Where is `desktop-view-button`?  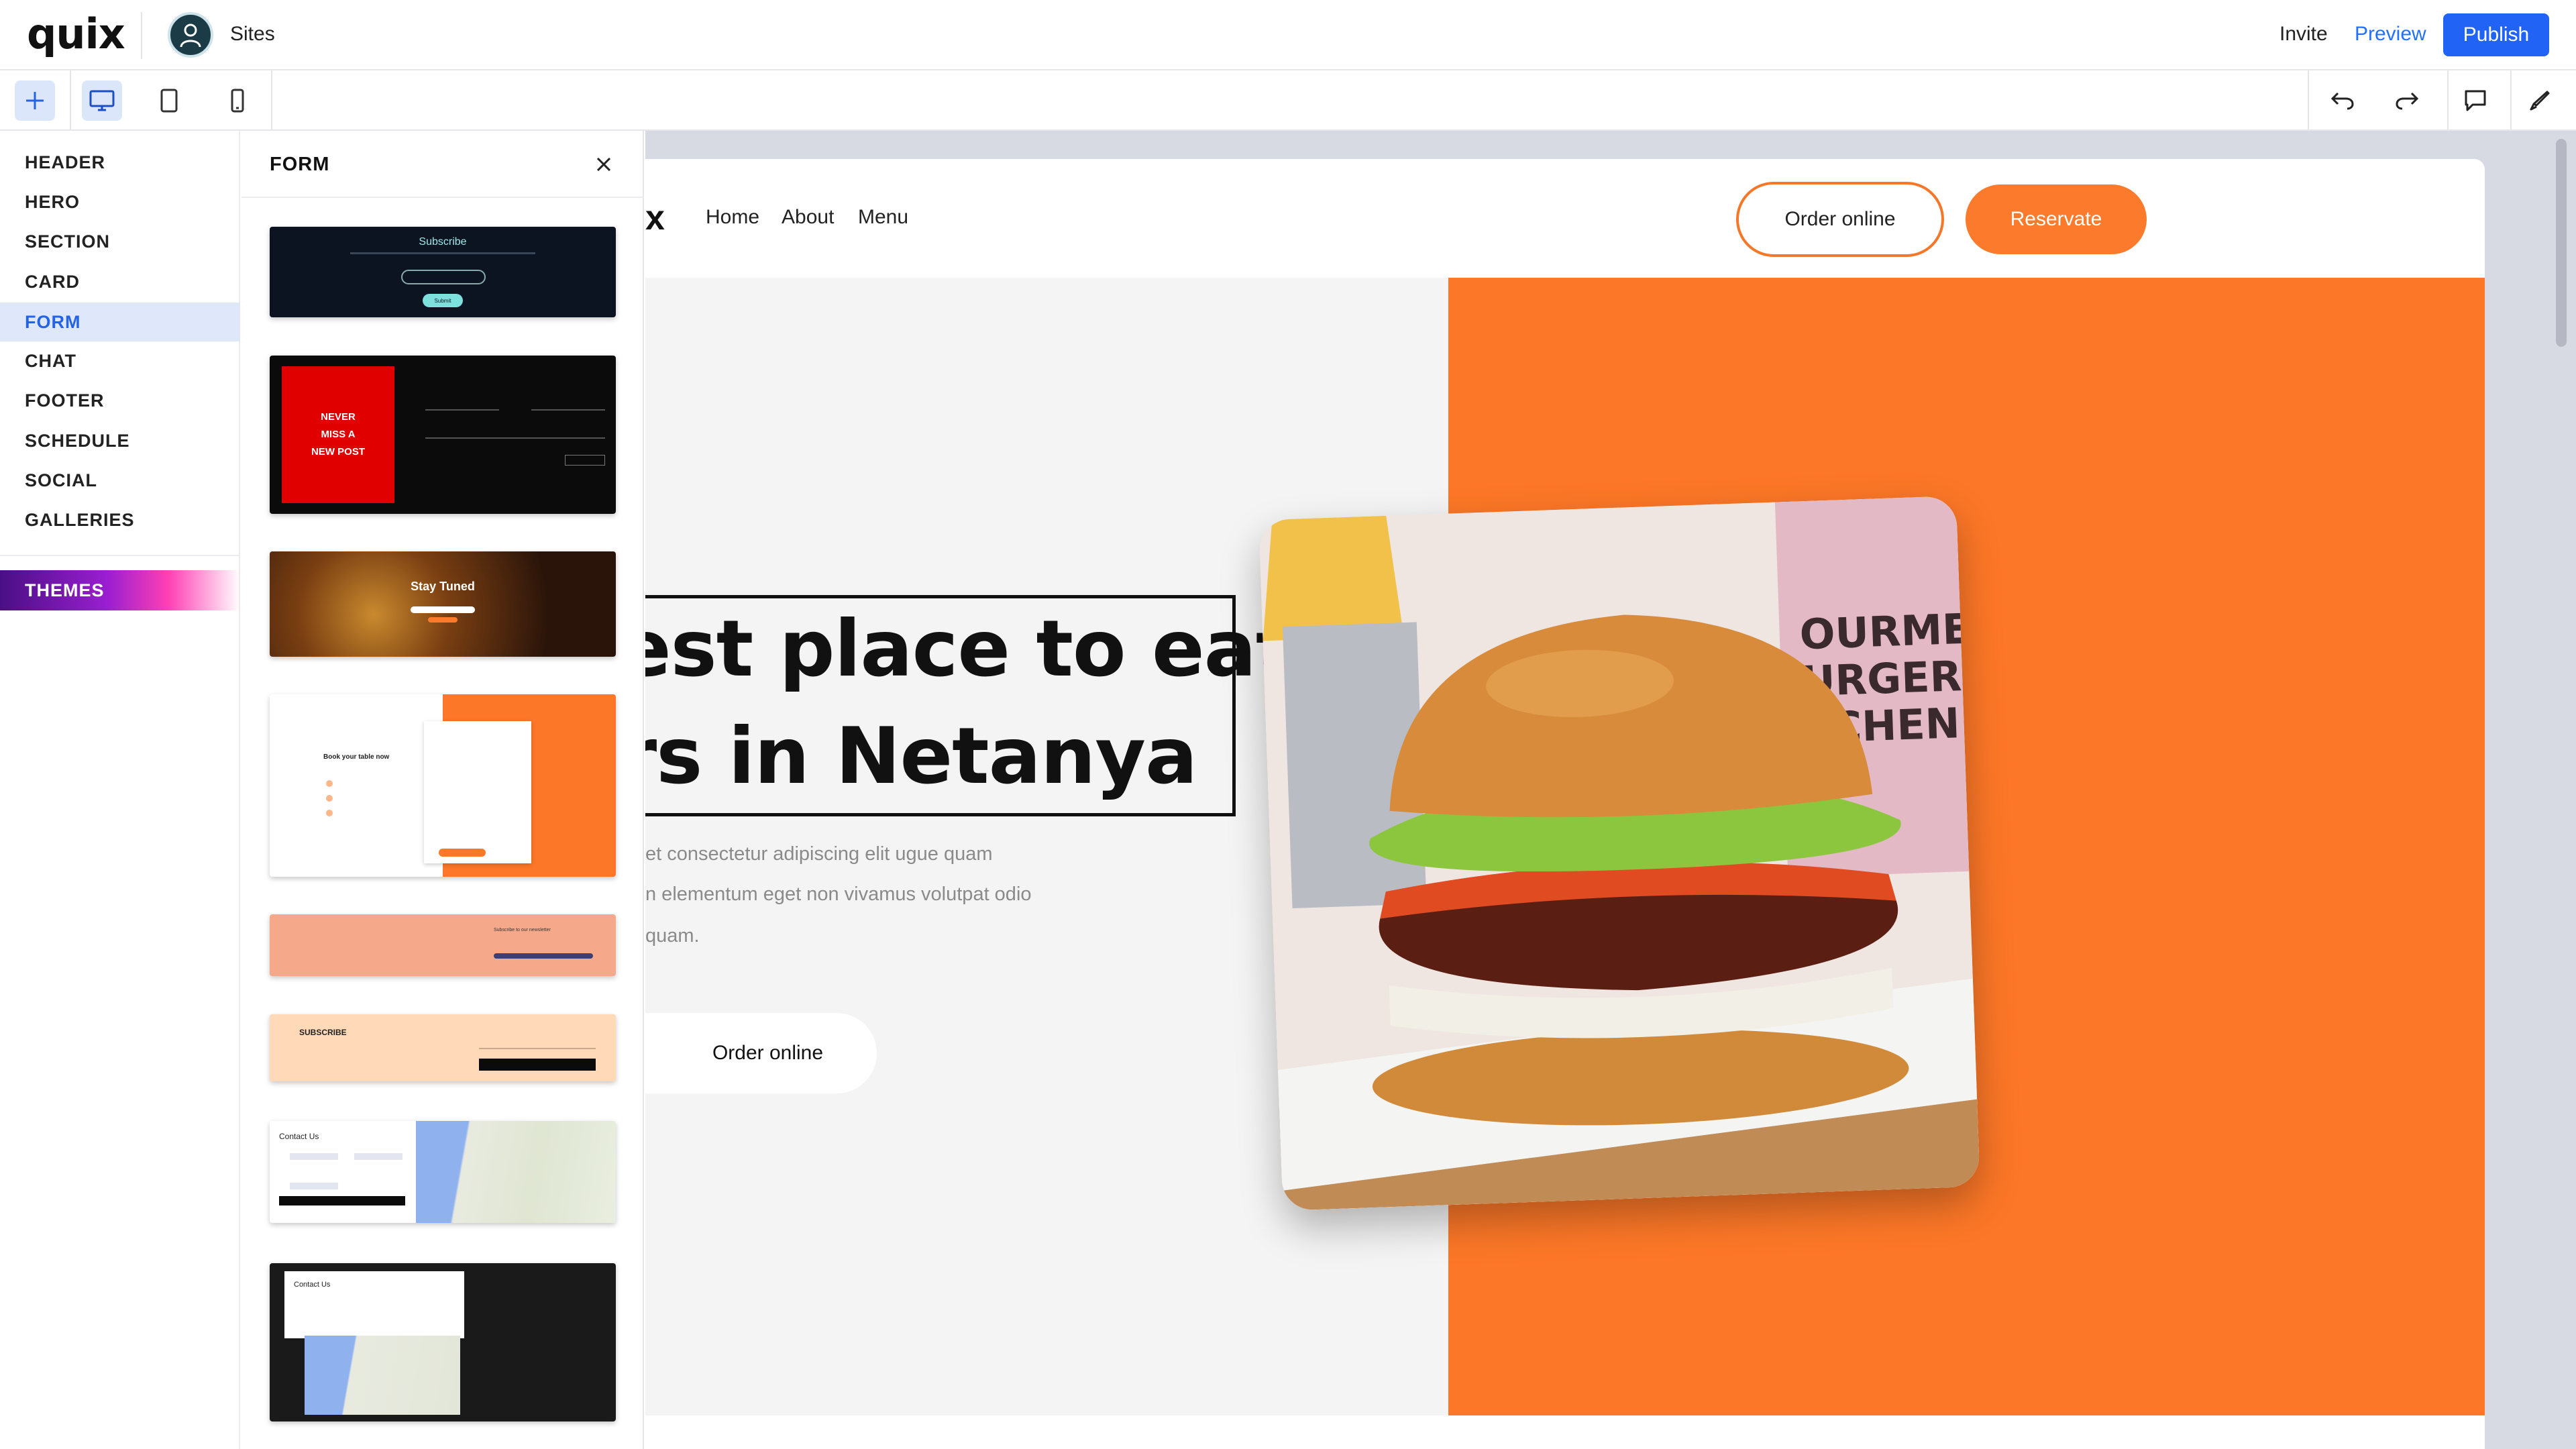
desktop-view-button is located at coordinates (102, 100).